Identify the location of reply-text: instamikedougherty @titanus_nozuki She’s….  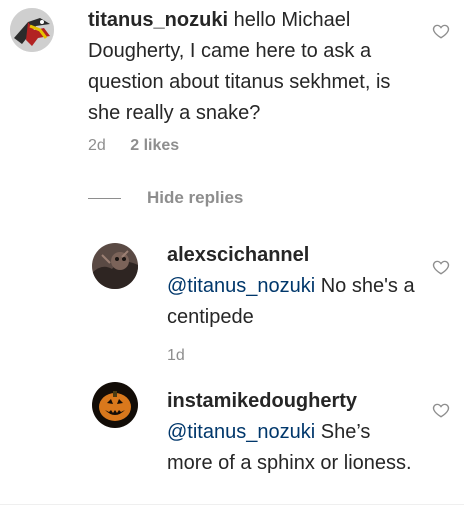
(292, 432).